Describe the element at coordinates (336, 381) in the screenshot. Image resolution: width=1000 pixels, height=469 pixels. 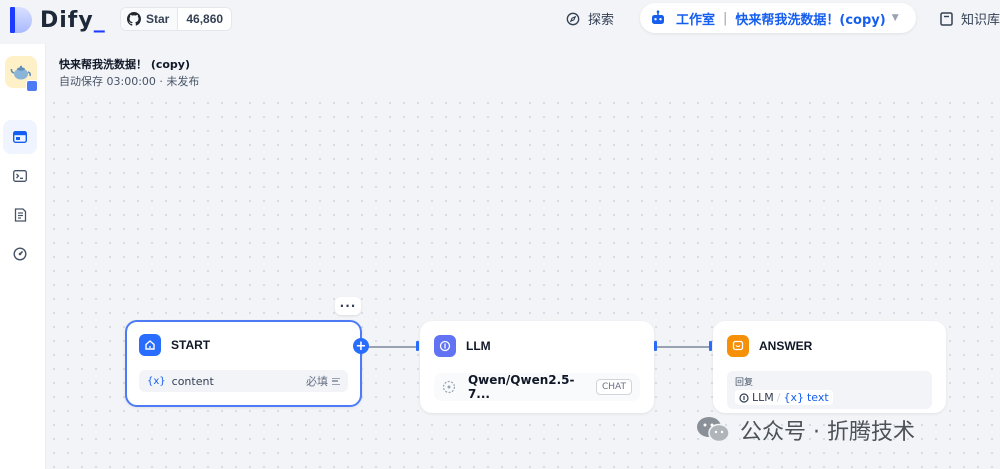
I see `text-type-icon` at that location.